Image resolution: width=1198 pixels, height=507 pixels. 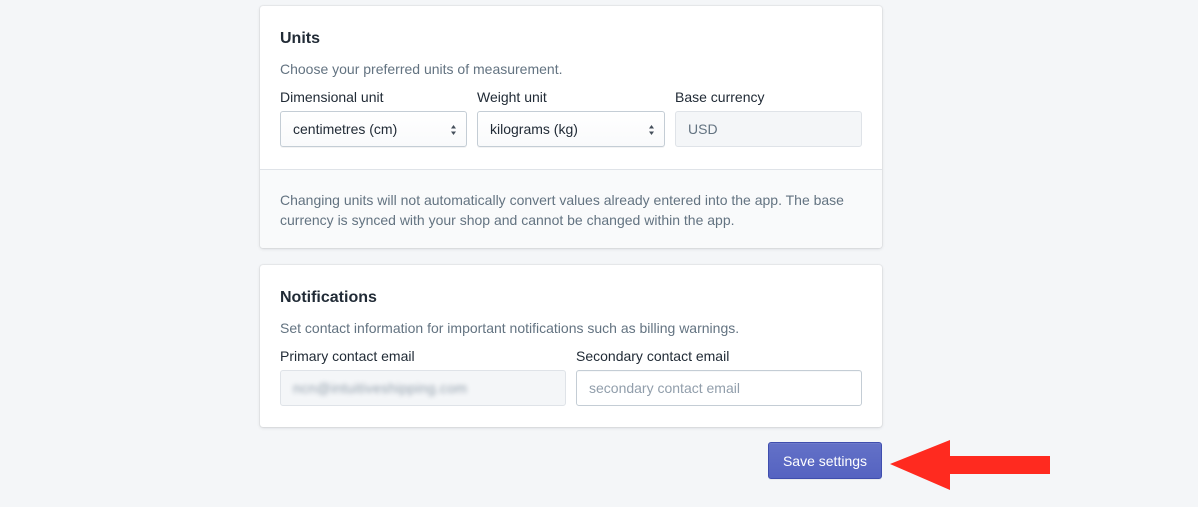 I want to click on secondary-email-placeholder: secondary contact email, so click(x=664, y=388).